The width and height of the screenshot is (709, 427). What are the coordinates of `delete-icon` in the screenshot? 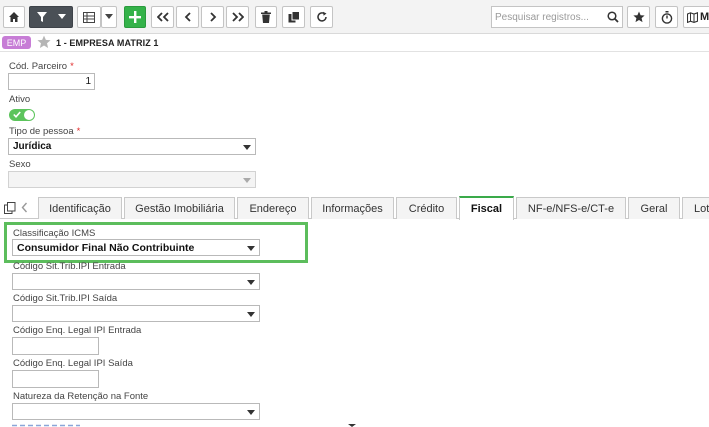 It's located at (266, 17).